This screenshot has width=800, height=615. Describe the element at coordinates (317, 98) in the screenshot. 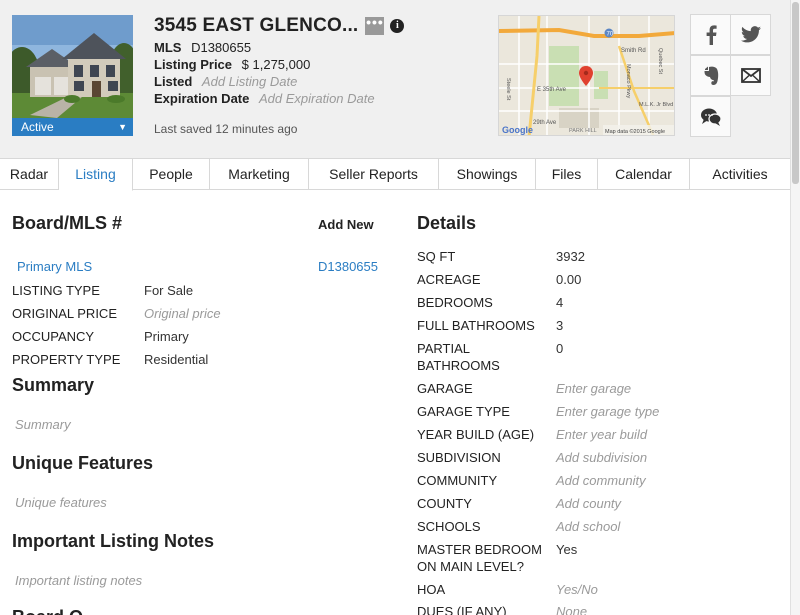

I see `expiration-date-field: Add Expiration Date` at that location.